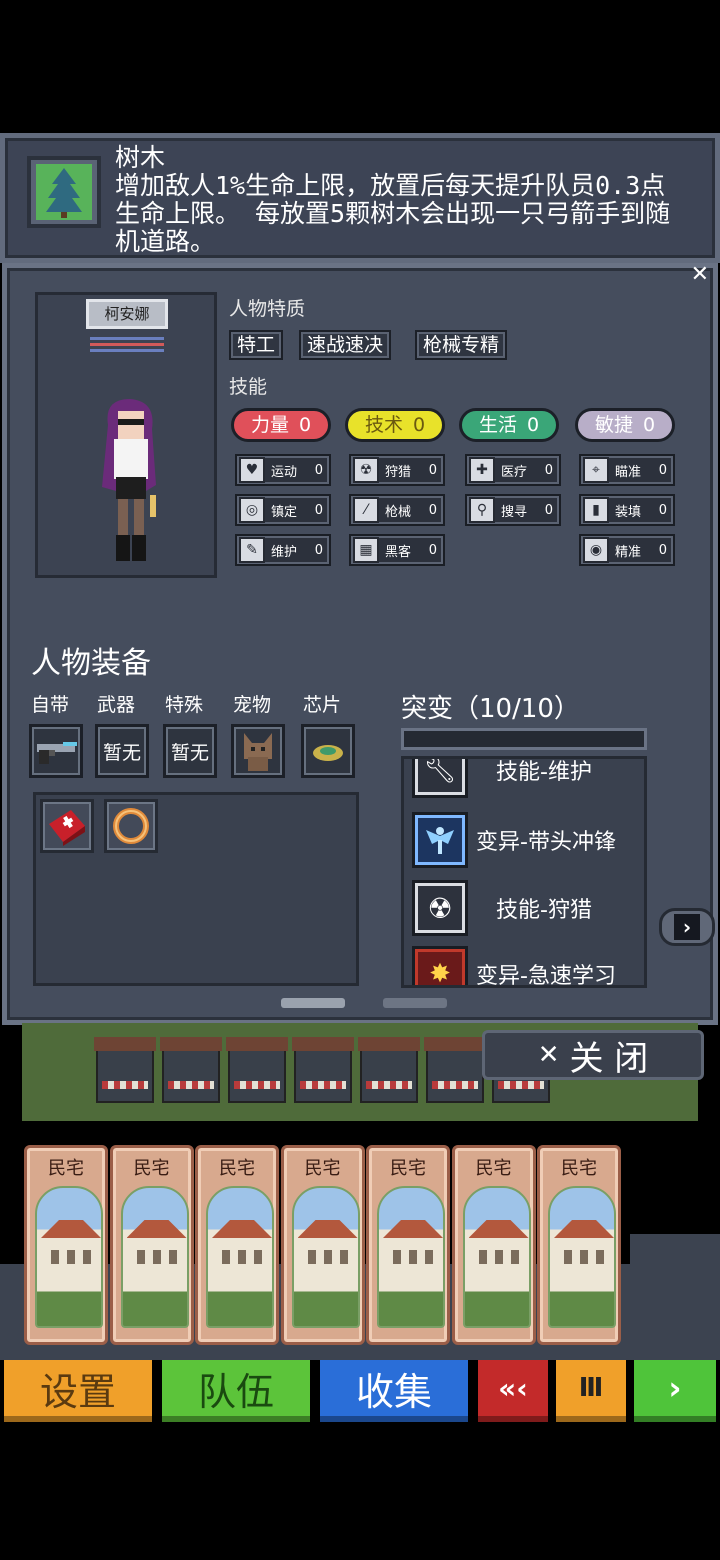 The image size is (720, 1560). I want to click on trait-tag: 枪械专精, so click(461, 345).